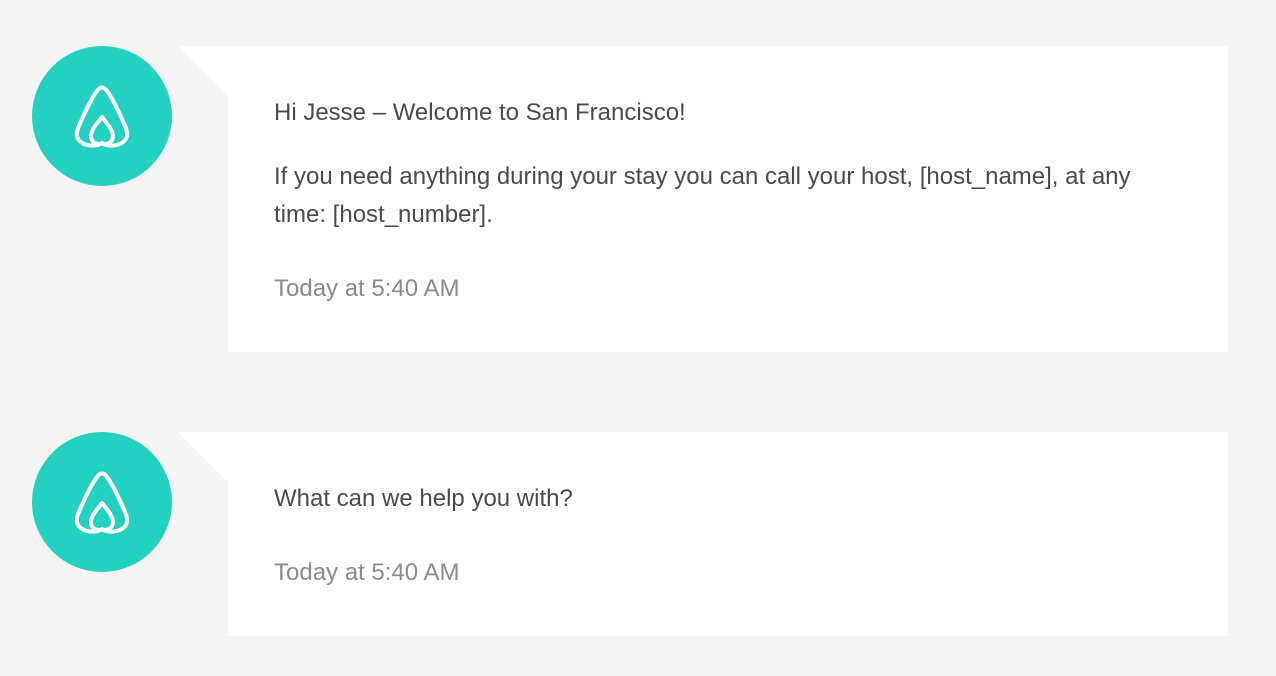 Image resolution: width=1276 pixels, height=676 pixels. What do you see at coordinates (423, 498) in the screenshot?
I see `message-text: What can we help you with?` at bounding box center [423, 498].